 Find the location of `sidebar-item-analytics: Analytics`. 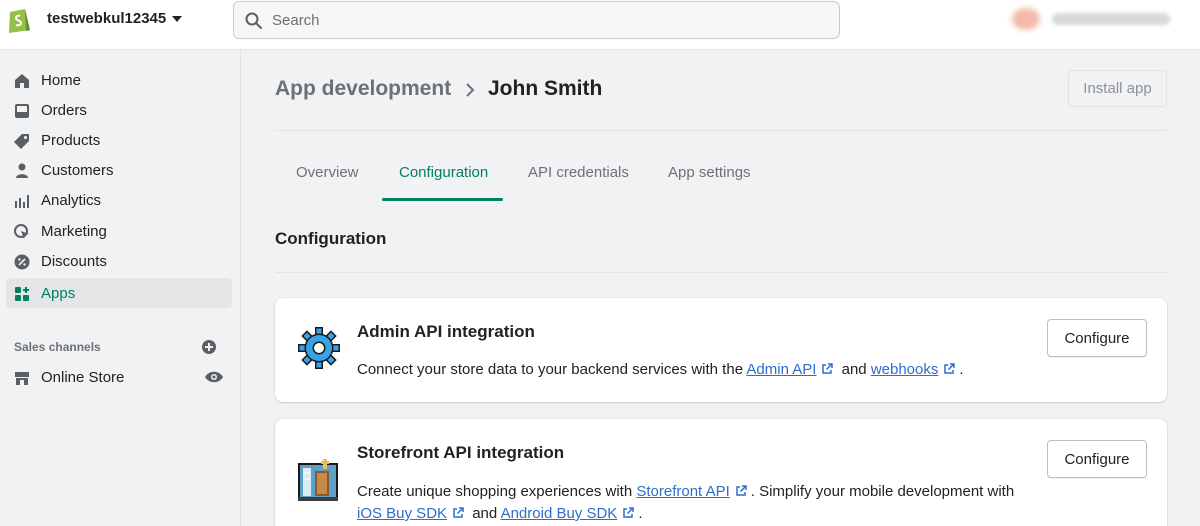

sidebar-item-analytics: Analytics is located at coordinates (119, 200).